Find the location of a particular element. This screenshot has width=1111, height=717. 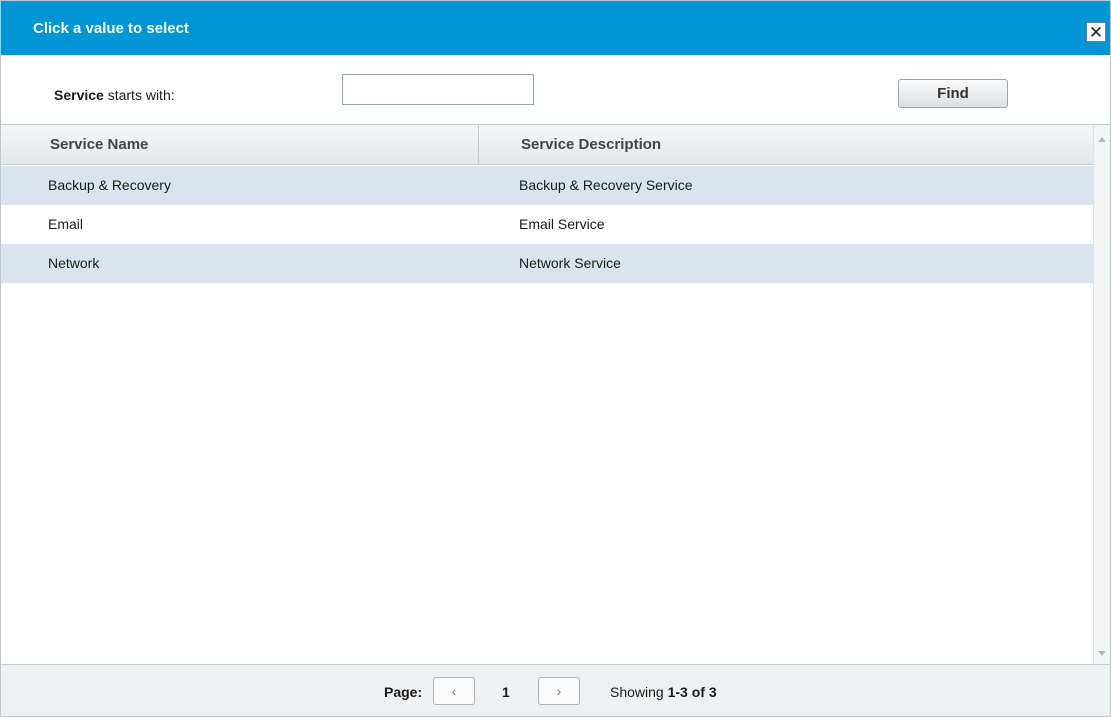

cell-service-description: Backup & Recovery Service is located at coordinates (606, 185).